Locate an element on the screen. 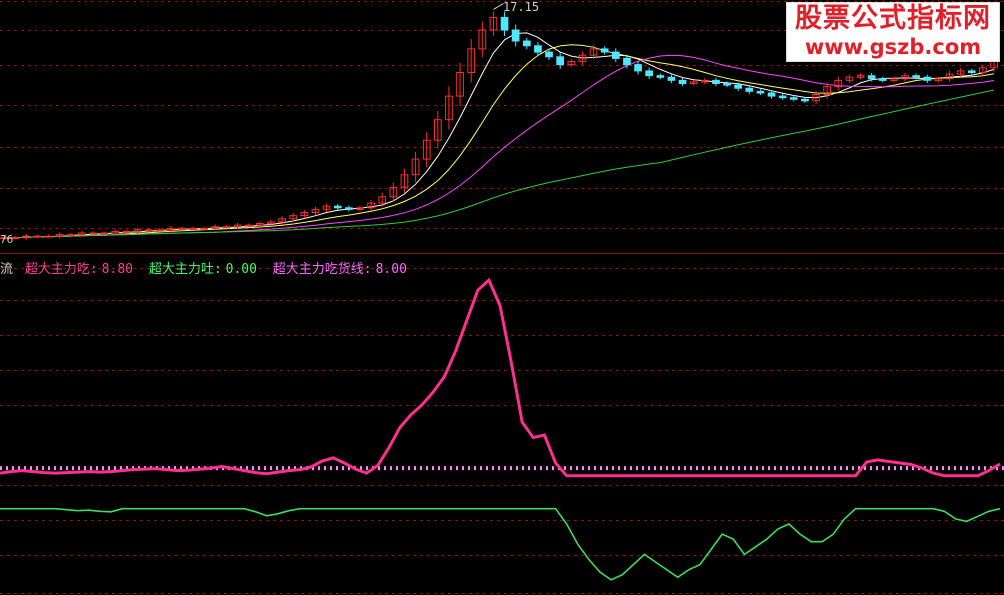 Image resolution: width=1004 pixels, height=595 pixels. legend-eat: 超大主力吃: 8.80 is located at coordinates (85, 269).